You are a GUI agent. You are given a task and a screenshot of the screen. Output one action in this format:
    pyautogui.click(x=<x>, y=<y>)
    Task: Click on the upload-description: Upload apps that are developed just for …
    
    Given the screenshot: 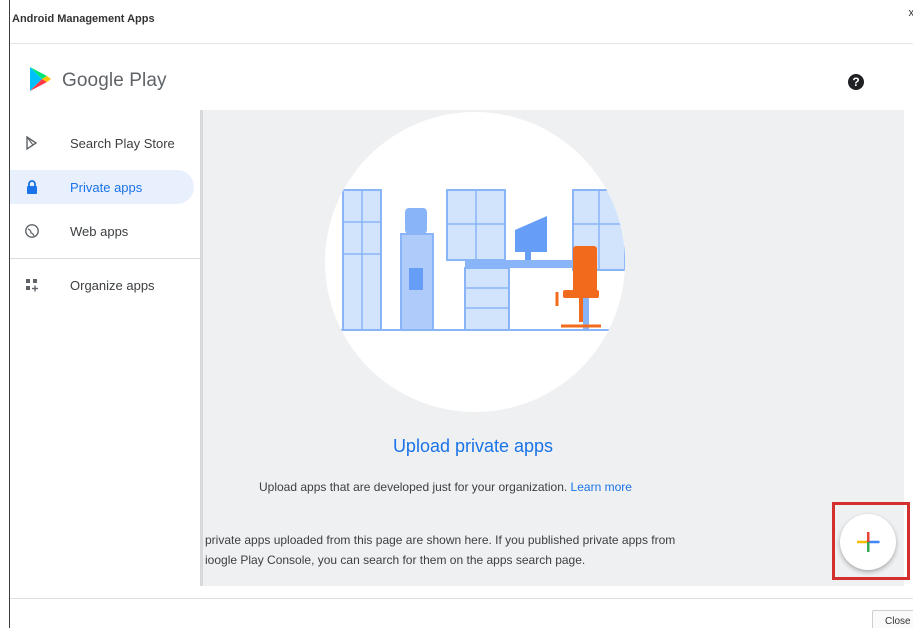 What is the action you would take?
    pyautogui.click(x=445, y=487)
    